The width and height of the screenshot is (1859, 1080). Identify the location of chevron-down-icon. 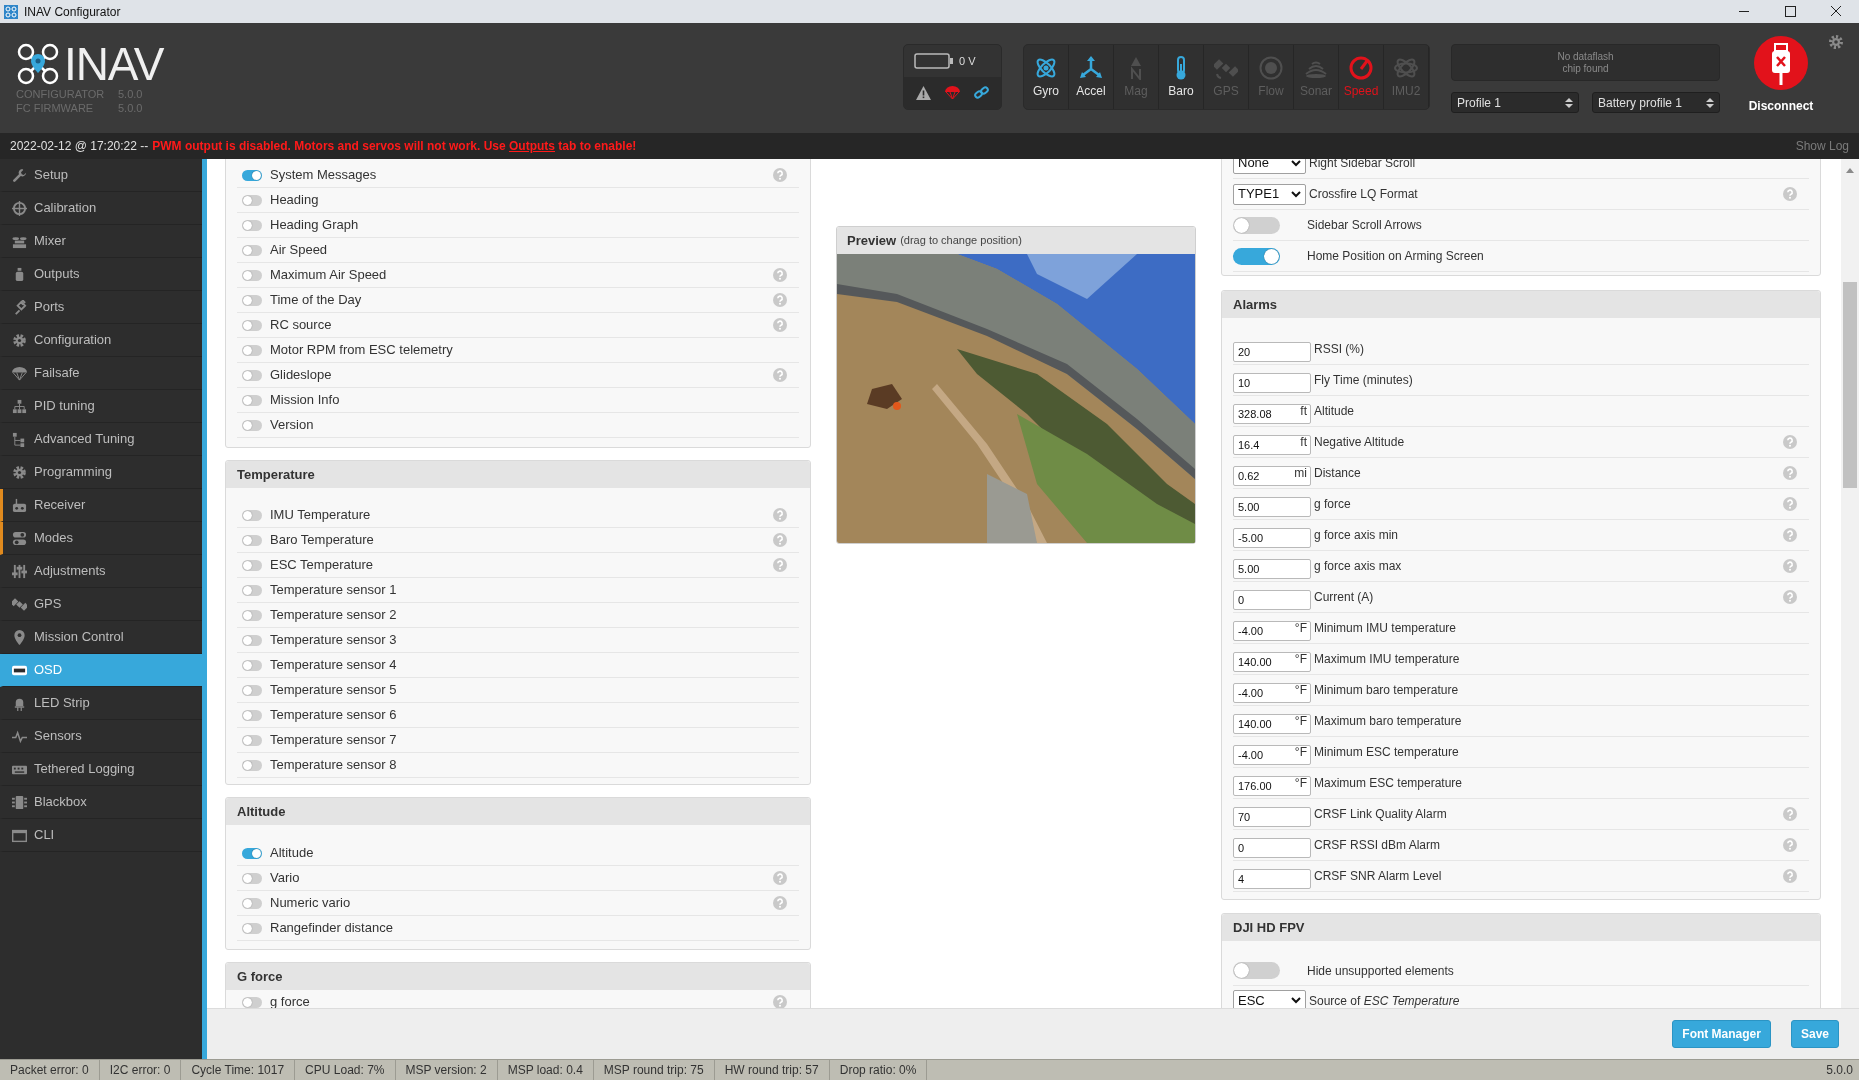
(1296, 194).